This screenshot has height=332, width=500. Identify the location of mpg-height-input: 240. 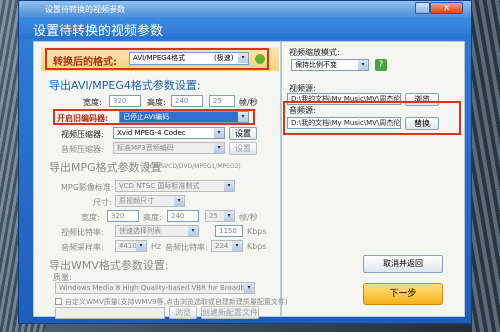
(183, 216).